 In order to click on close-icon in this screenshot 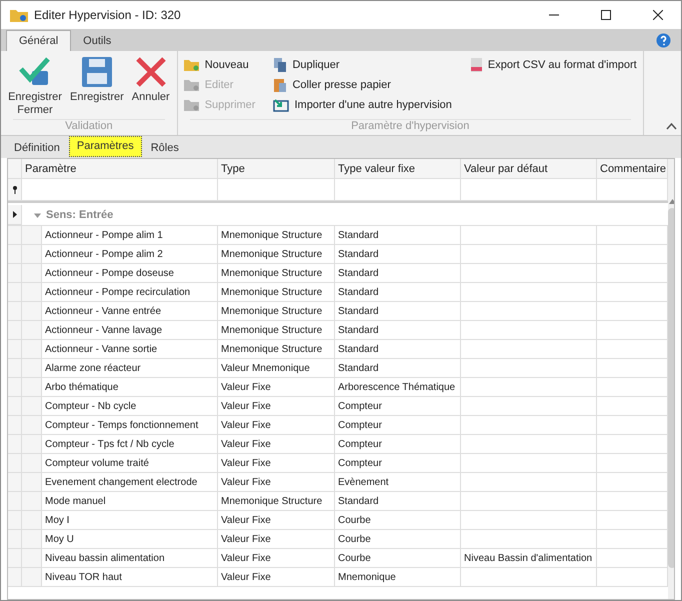, I will do `click(658, 15)`.